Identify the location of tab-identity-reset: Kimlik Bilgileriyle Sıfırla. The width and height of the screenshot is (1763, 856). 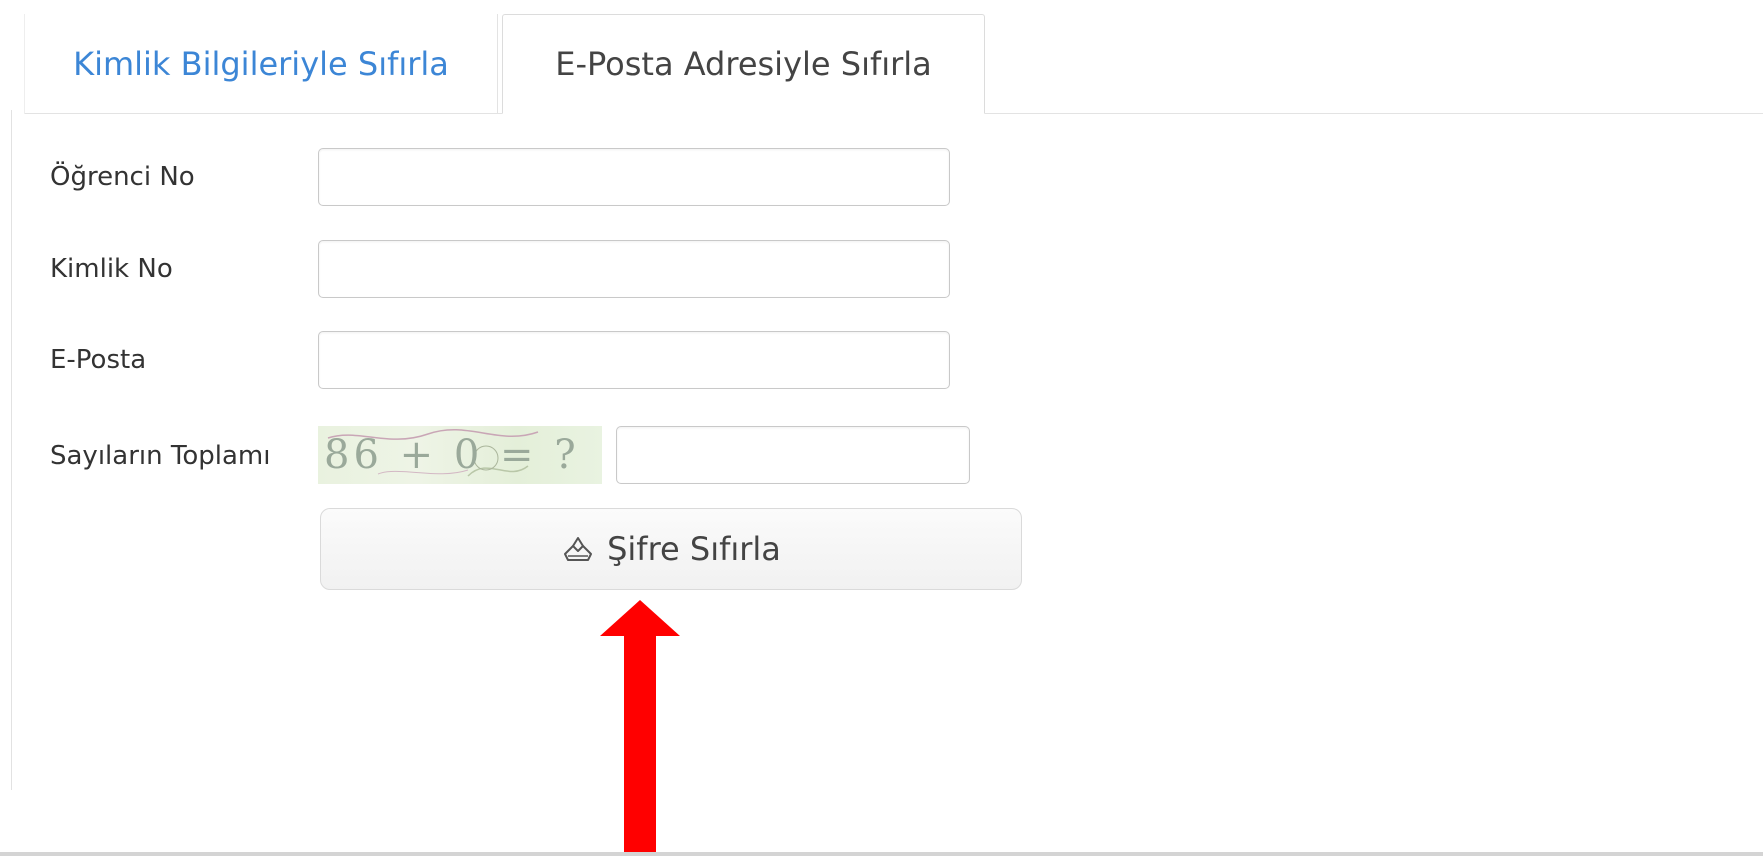
(261, 64).